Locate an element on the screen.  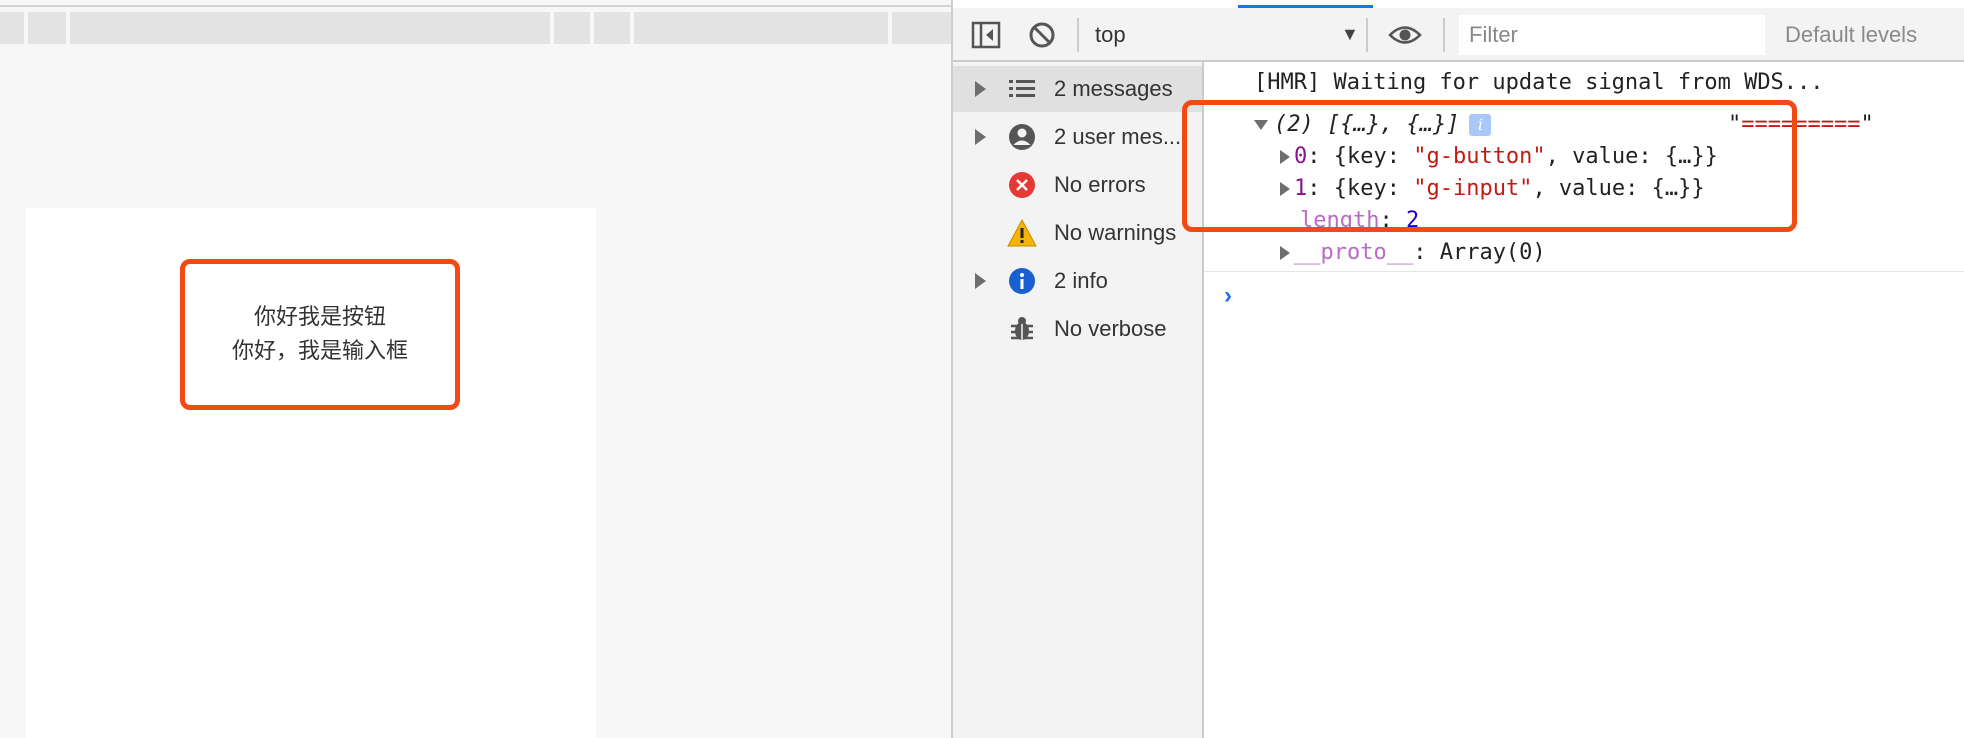
eye-icon is located at coordinates (1405, 35).